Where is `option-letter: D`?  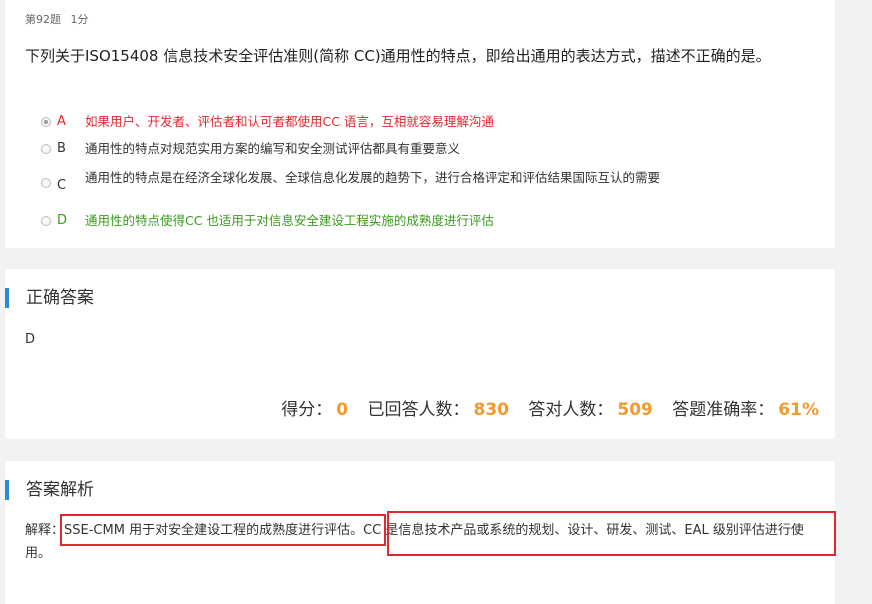 option-letter: D is located at coordinates (62, 220).